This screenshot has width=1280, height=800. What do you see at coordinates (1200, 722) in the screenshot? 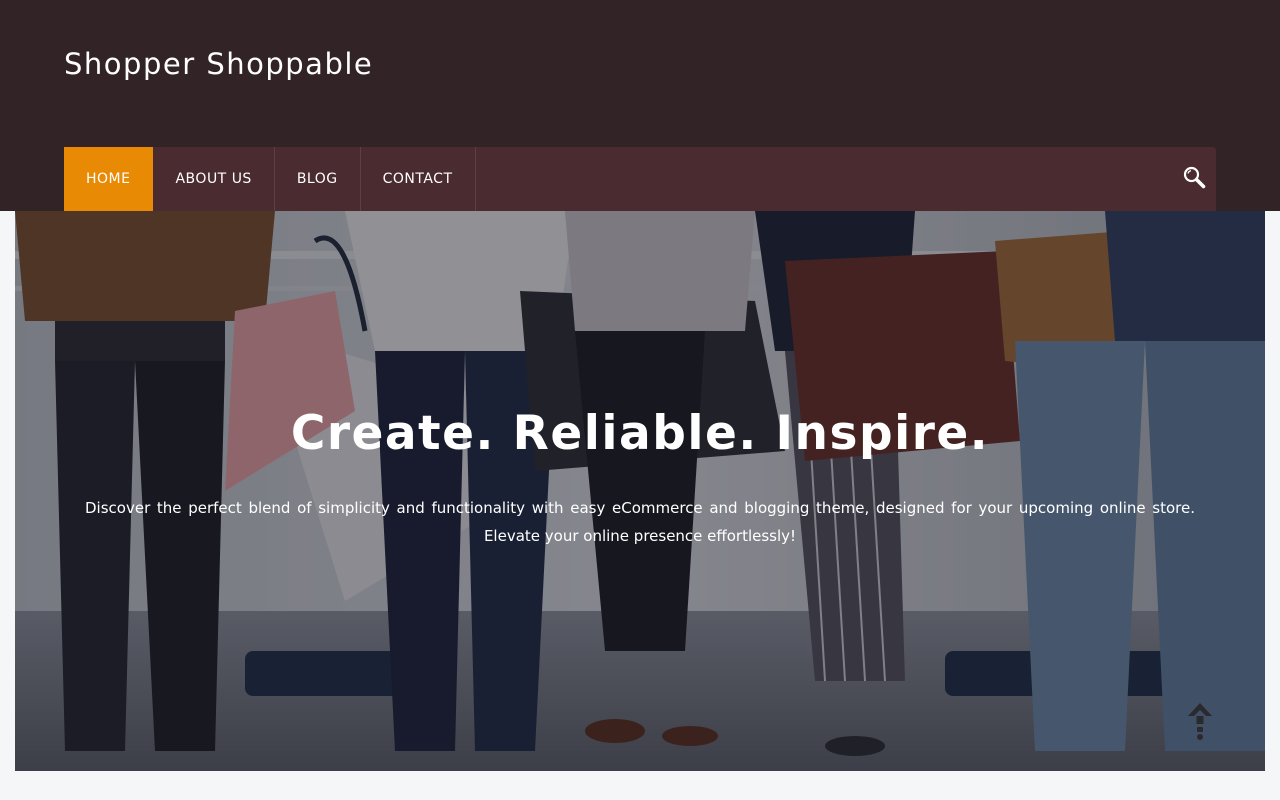
I see `arrow-up-icon` at bounding box center [1200, 722].